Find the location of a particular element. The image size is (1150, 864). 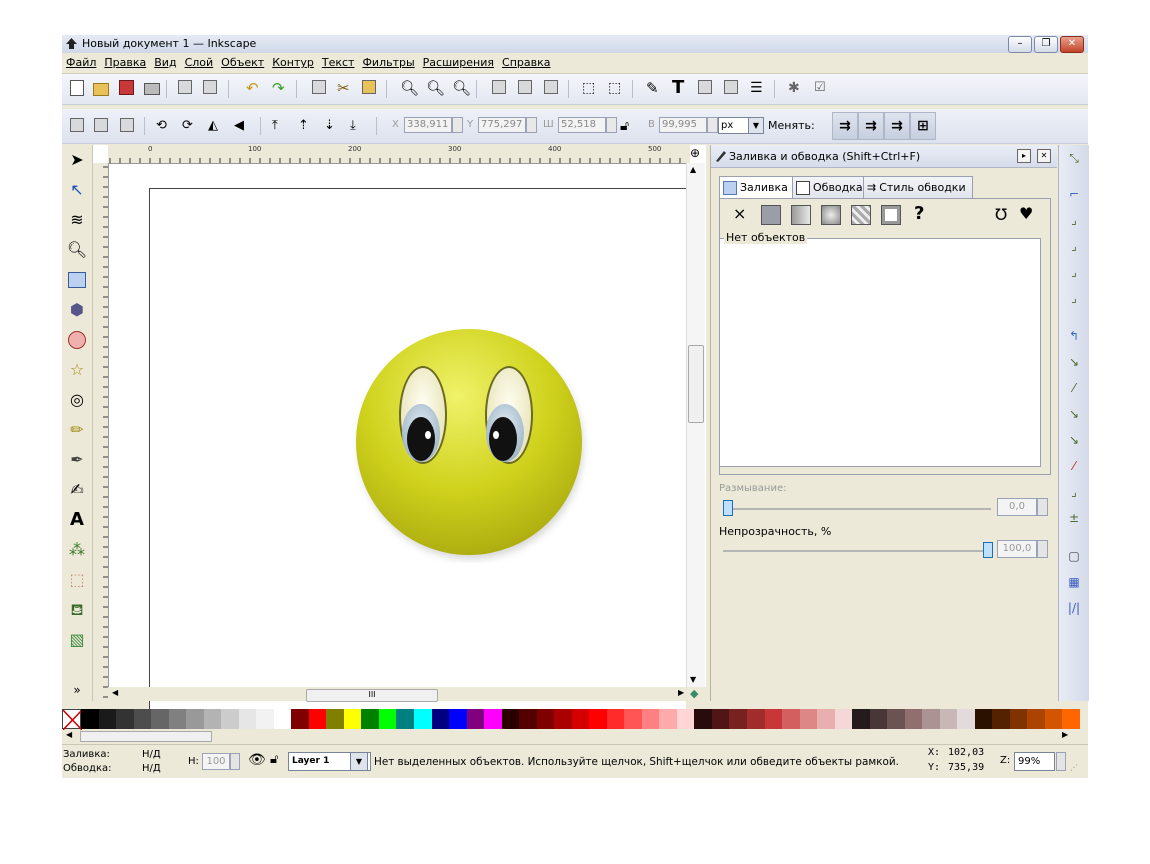

layer-dropdown-icon: ▼ is located at coordinates (359, 761).